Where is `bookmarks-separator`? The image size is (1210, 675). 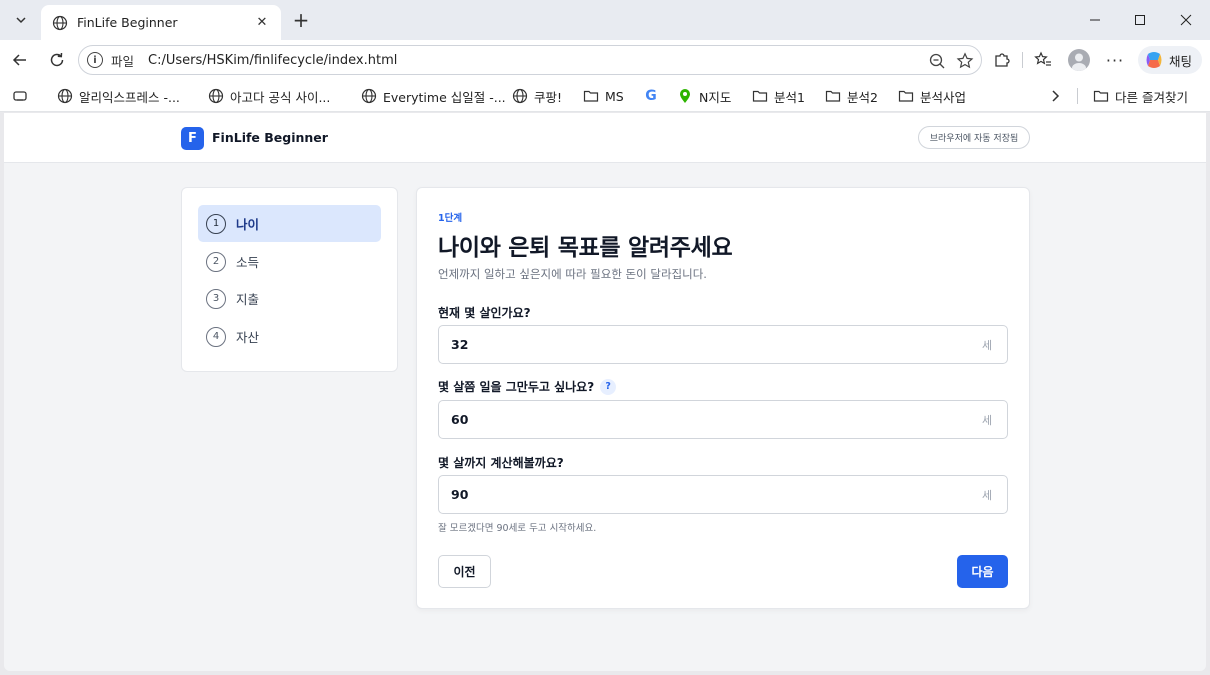
bookmarks-separator is located at coordinates (1077, 96).